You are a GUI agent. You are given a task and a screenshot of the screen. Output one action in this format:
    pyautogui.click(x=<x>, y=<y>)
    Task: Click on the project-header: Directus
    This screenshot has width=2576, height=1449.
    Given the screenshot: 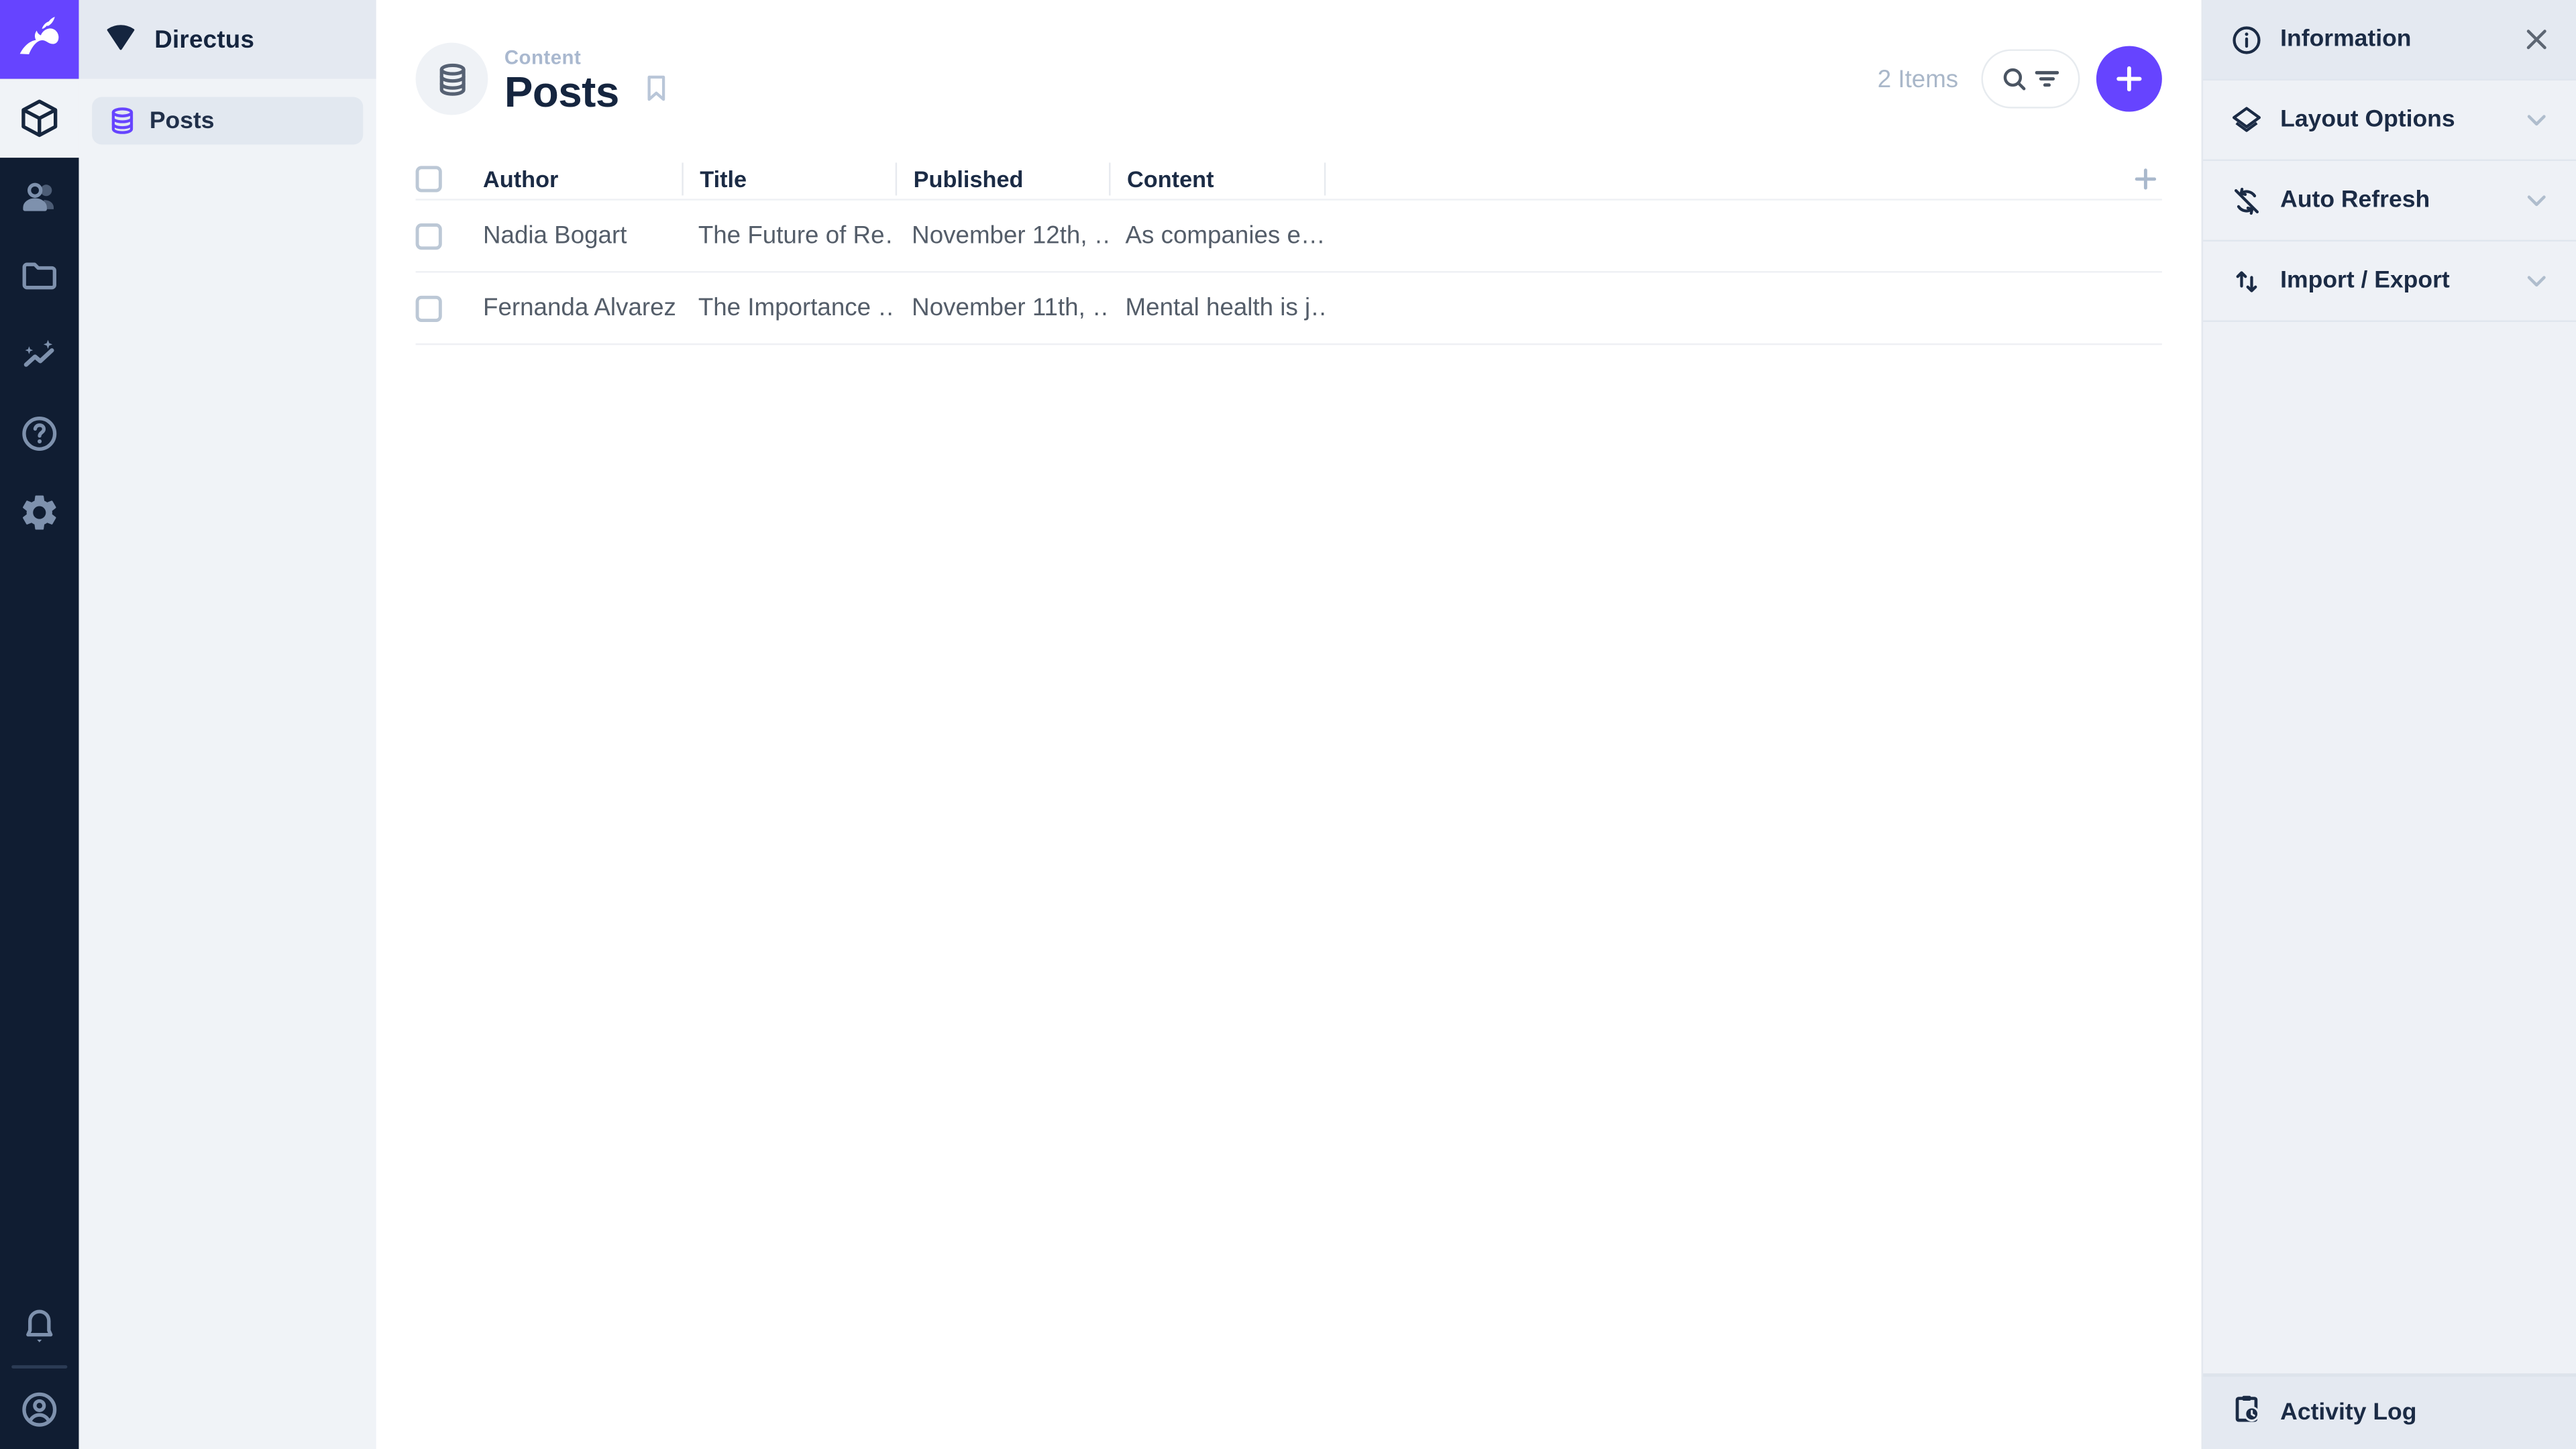 What is the action you would take?
    pyautogui.click(x=227, y=39)
    